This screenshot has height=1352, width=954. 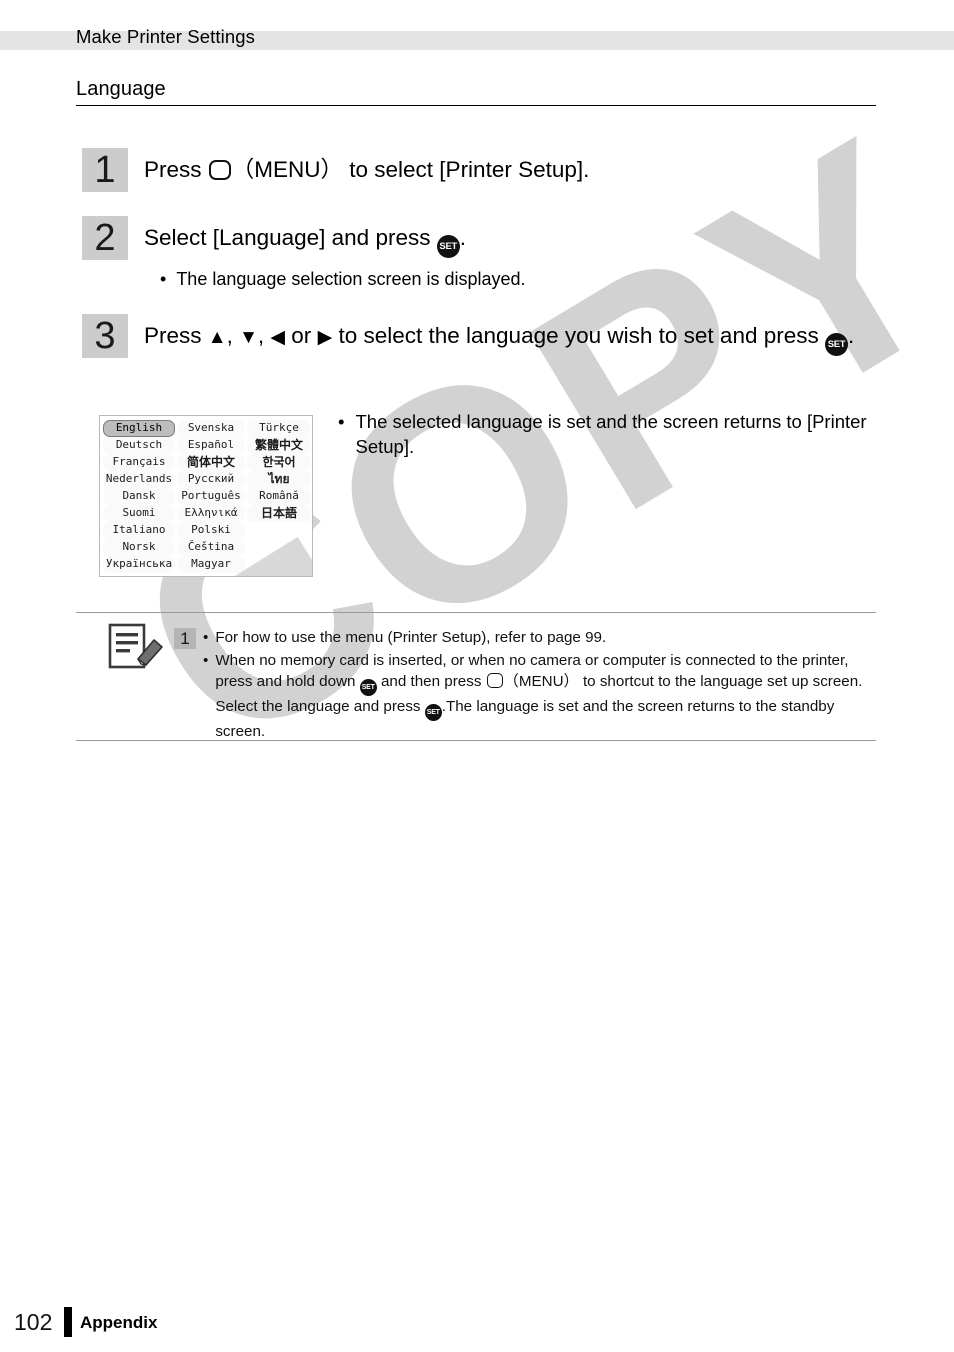 What do you see at coordinates (105, 238) in the screenshot?
I see `step-2-number: 2` at bounding box center [105, 238].